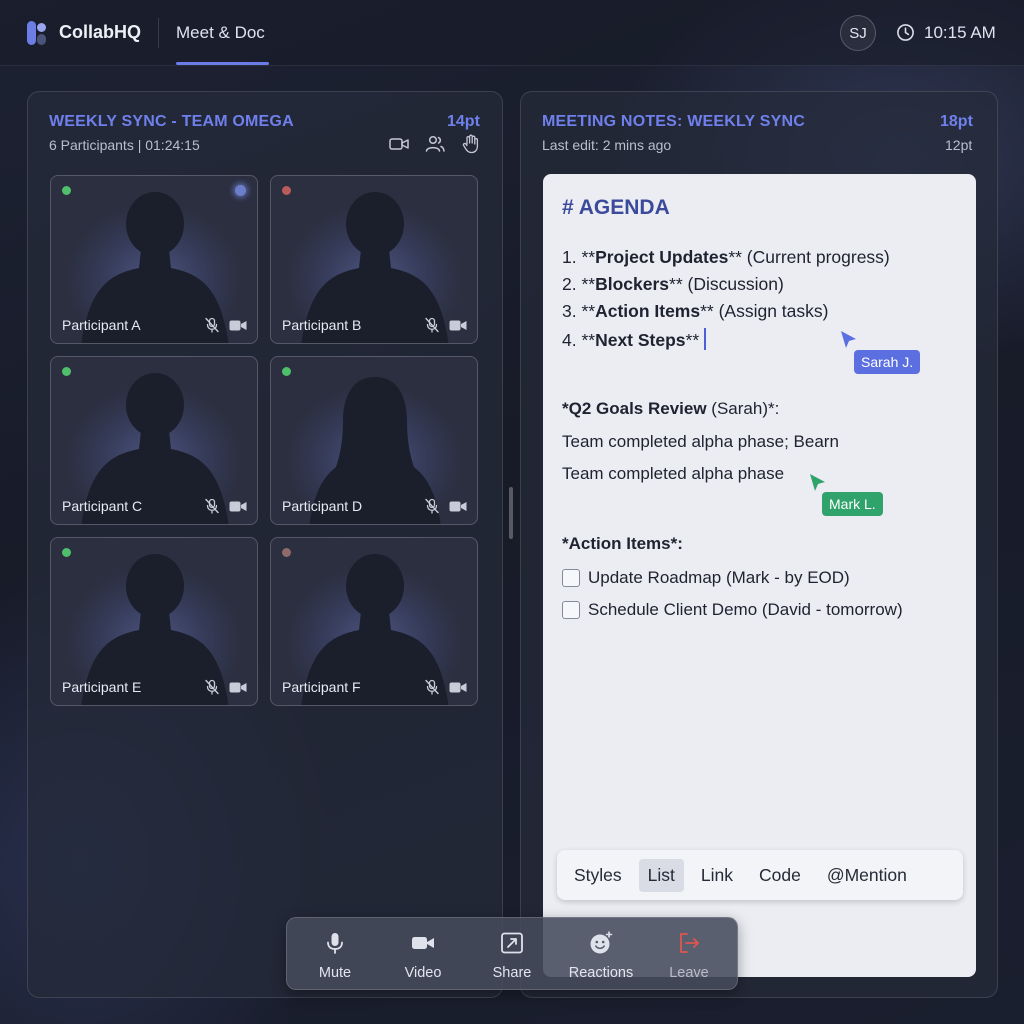 This screenshot has height=1024, width=1024. I want to click on meeting-title: WEEKLY SYNC - TEAM OMEGA, so click(171, 121).